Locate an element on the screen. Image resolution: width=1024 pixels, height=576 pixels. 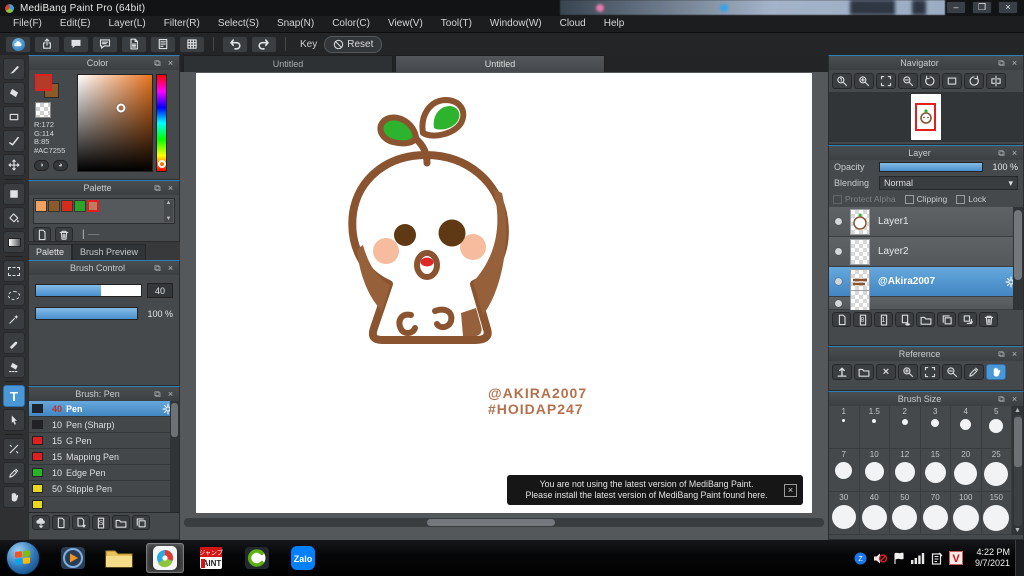
clear-button: × is located at coordinates (886, 372).